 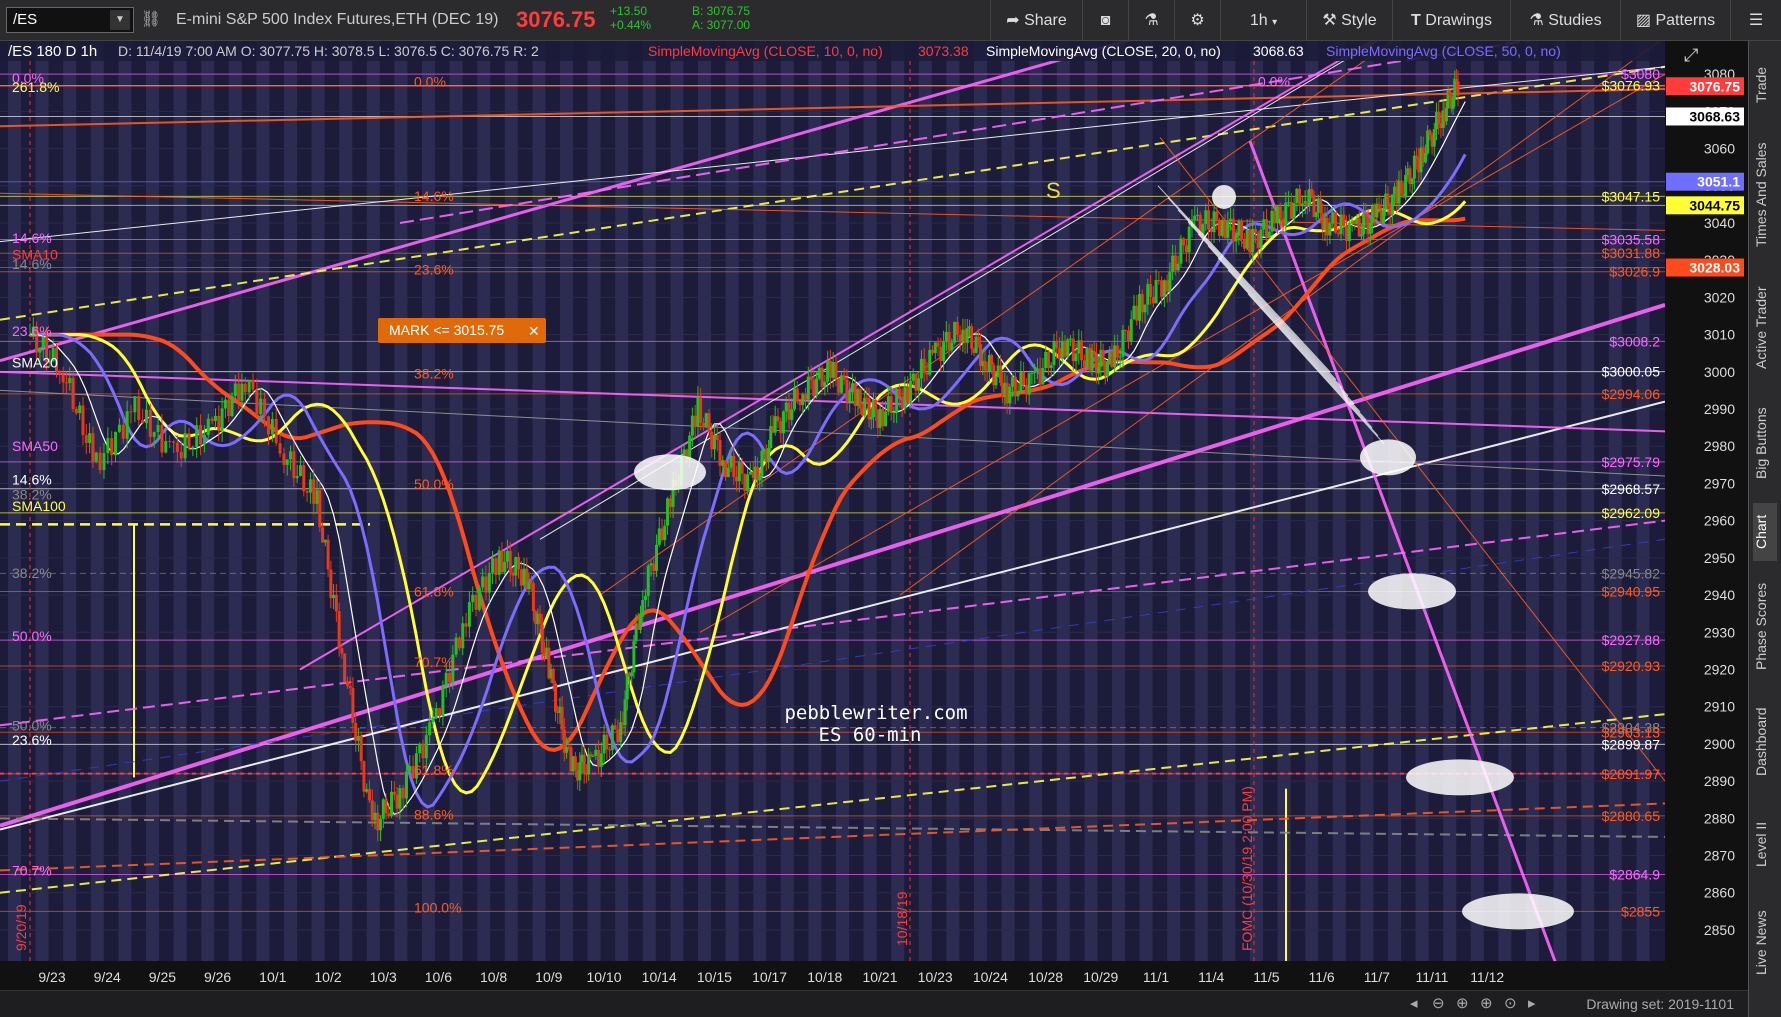 I want to click on scroll-left-icon: ◂, so click(x=1414, y=1003).